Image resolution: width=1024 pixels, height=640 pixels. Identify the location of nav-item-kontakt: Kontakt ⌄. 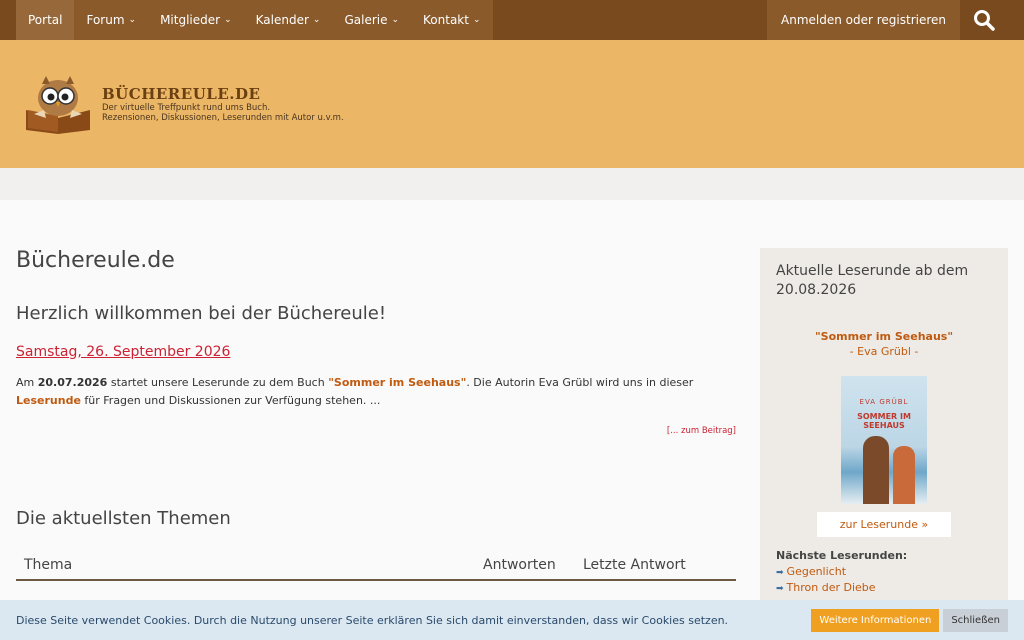
(452, 20).